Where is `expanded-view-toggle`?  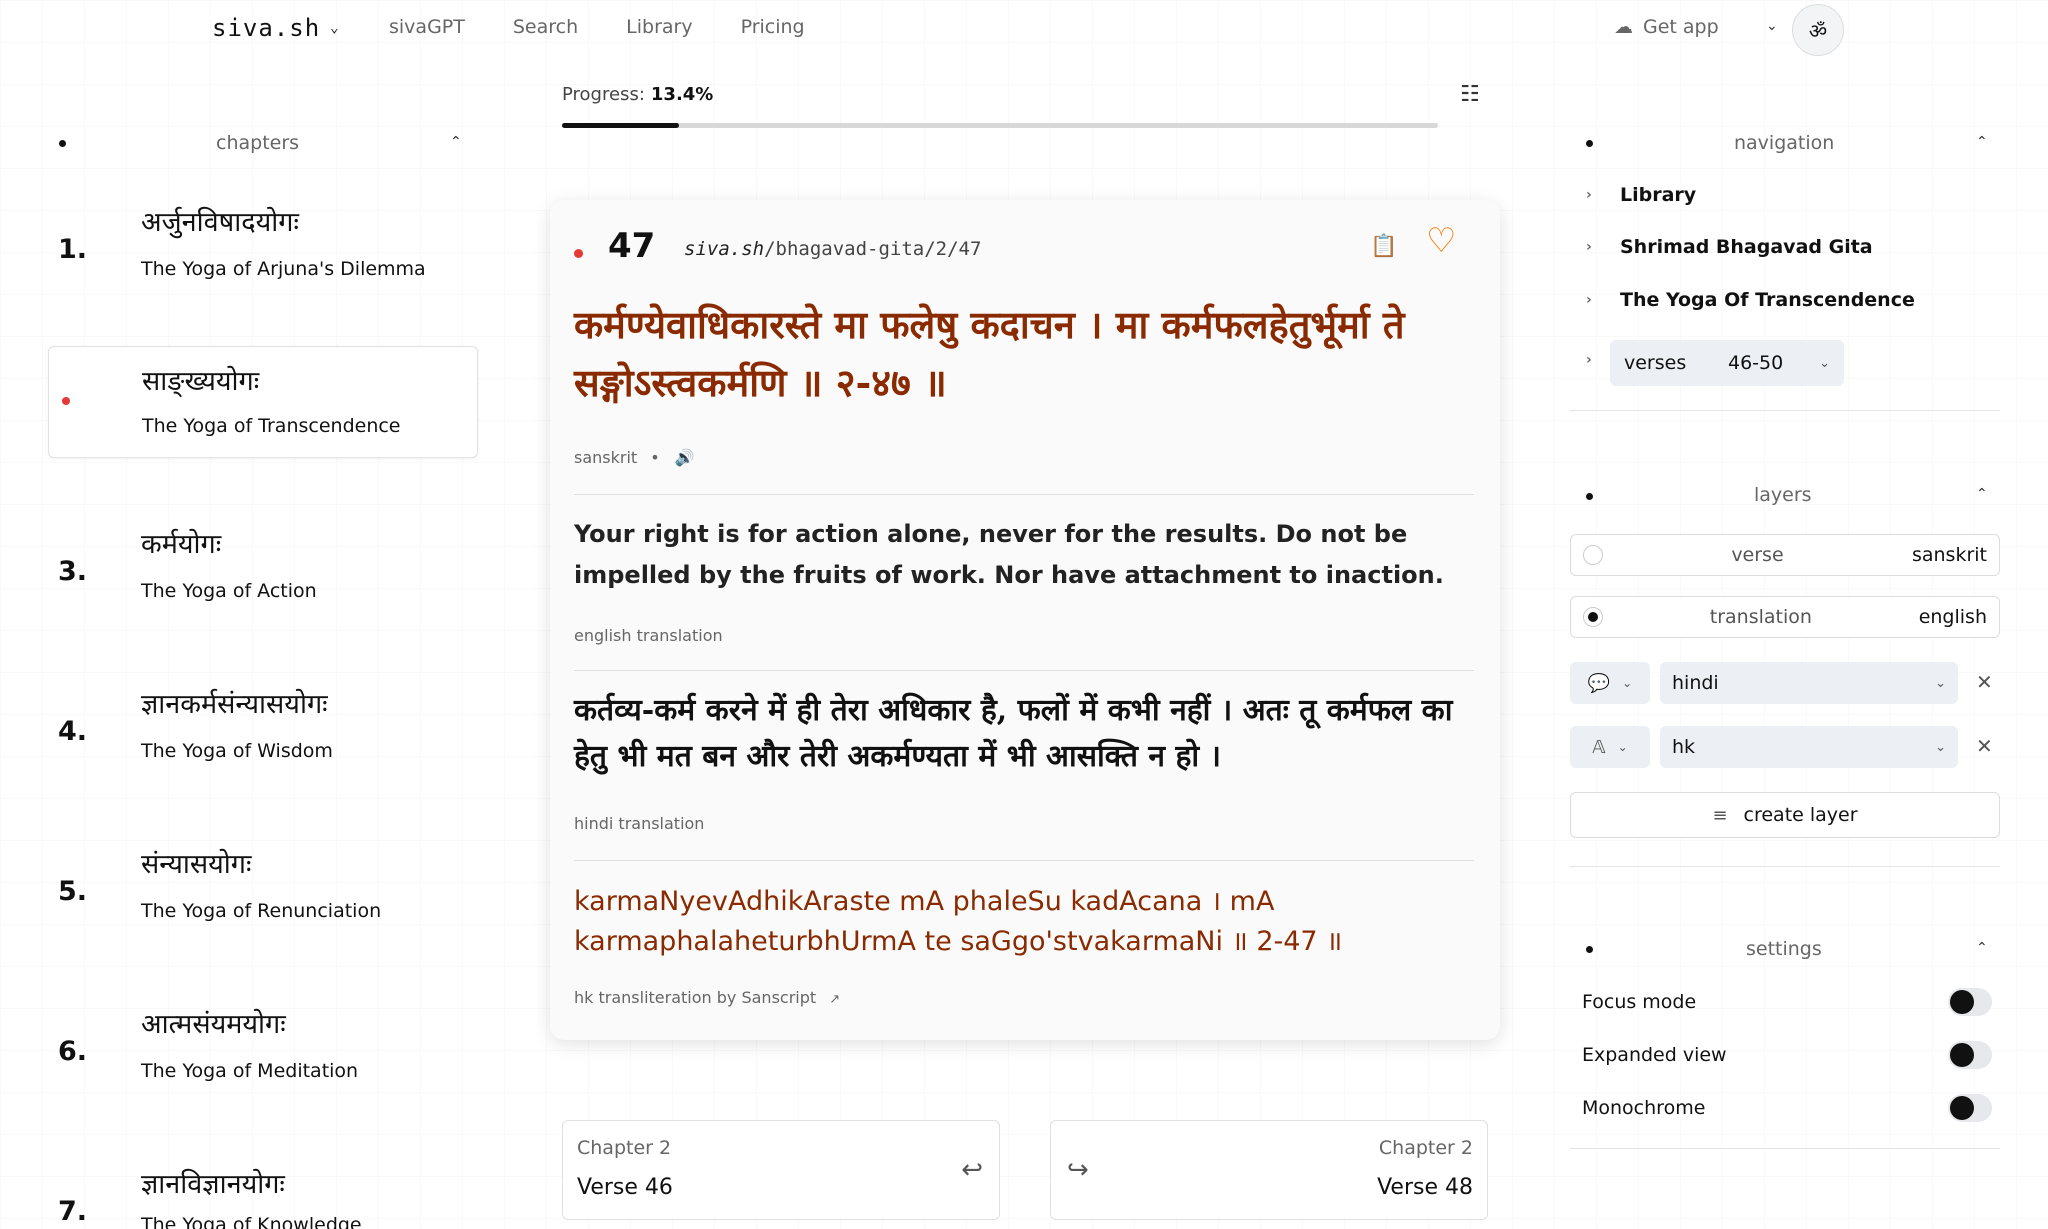 expanded-view-toggle is located at coordinates (1970, 1055).